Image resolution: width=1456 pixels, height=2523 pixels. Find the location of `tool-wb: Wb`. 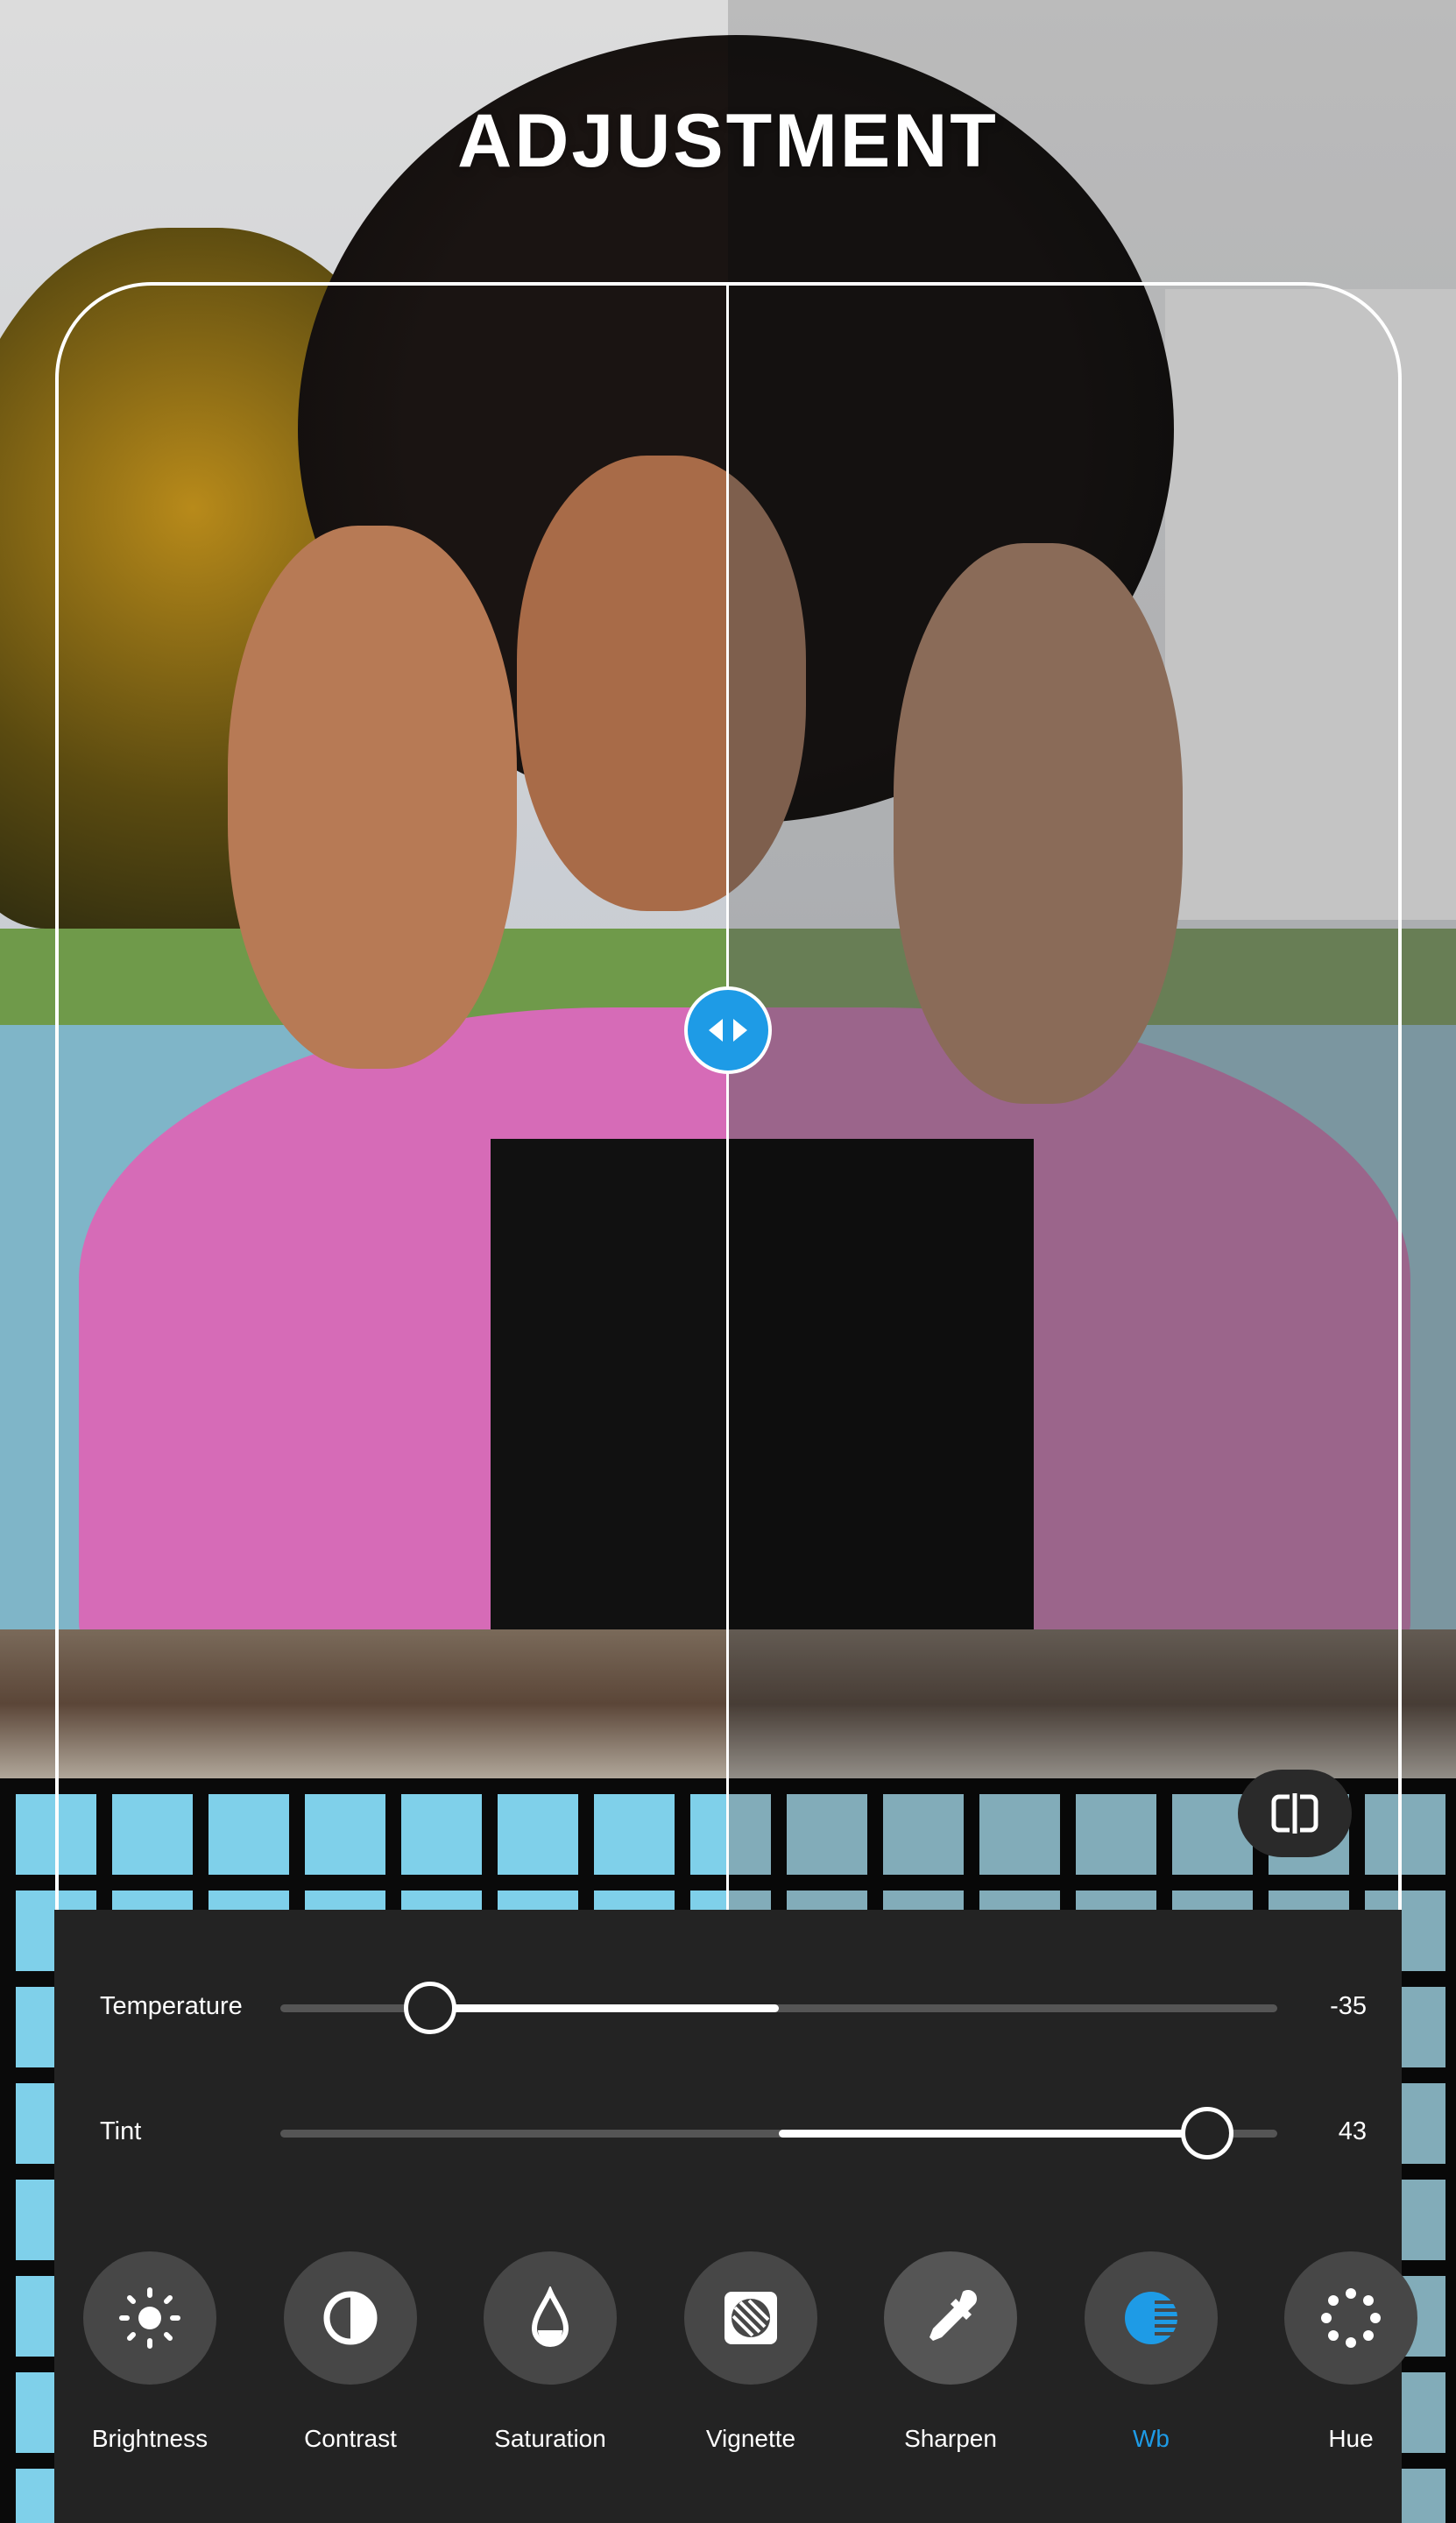

tool-wb: Wb is located at coordinates (1151, 2352).